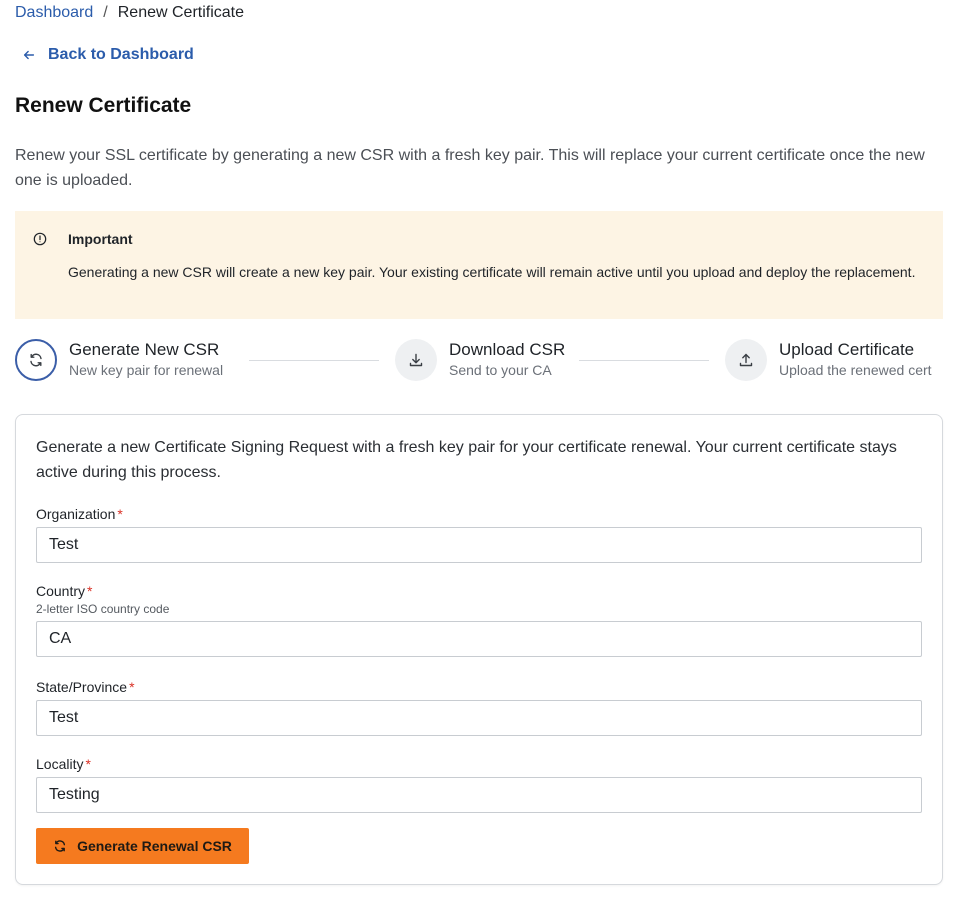 The height and width of the screenshot is (913, 966). Describe the element at coordinates (479, 795) in the screenshot. I see `locality-input` at that location.